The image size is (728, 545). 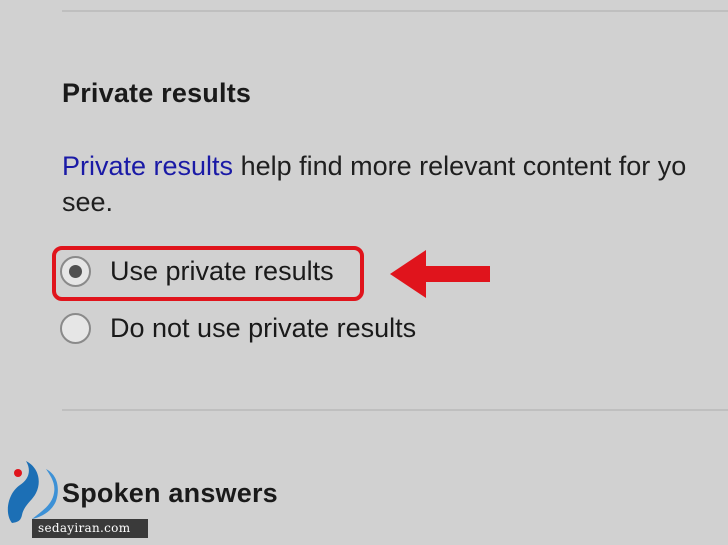 I want to click on do-not-use-private-results-option: Do not use private results, so click(x=238, y=328).